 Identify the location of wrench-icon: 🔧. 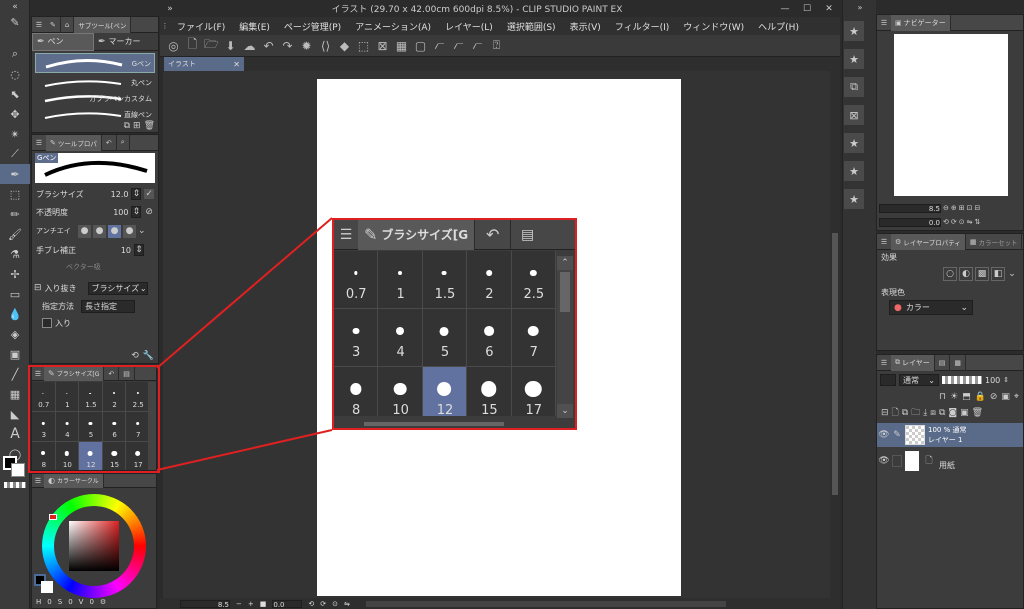
(148, 356).